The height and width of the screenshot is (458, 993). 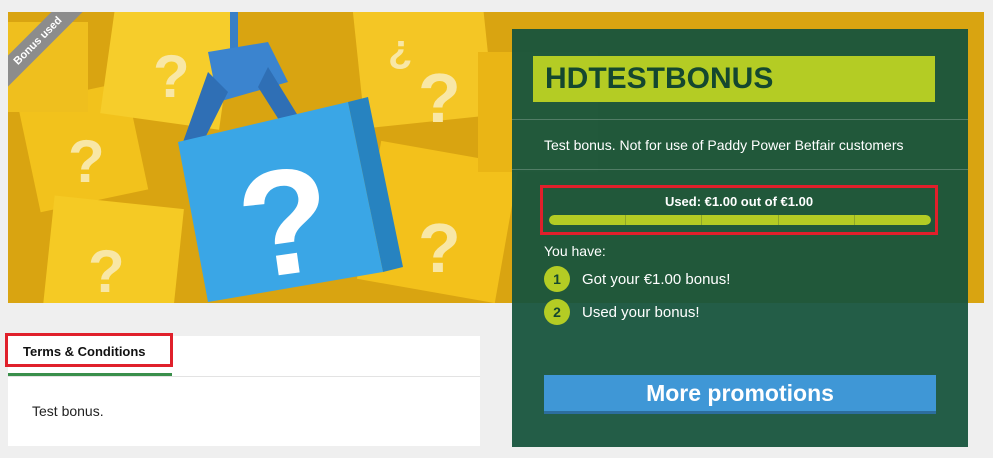 What do you see at coordinates (656, 279) in the screenshot?
I see `step-text: Got your €1.00 bonus!` at bounding box center [656, 279].